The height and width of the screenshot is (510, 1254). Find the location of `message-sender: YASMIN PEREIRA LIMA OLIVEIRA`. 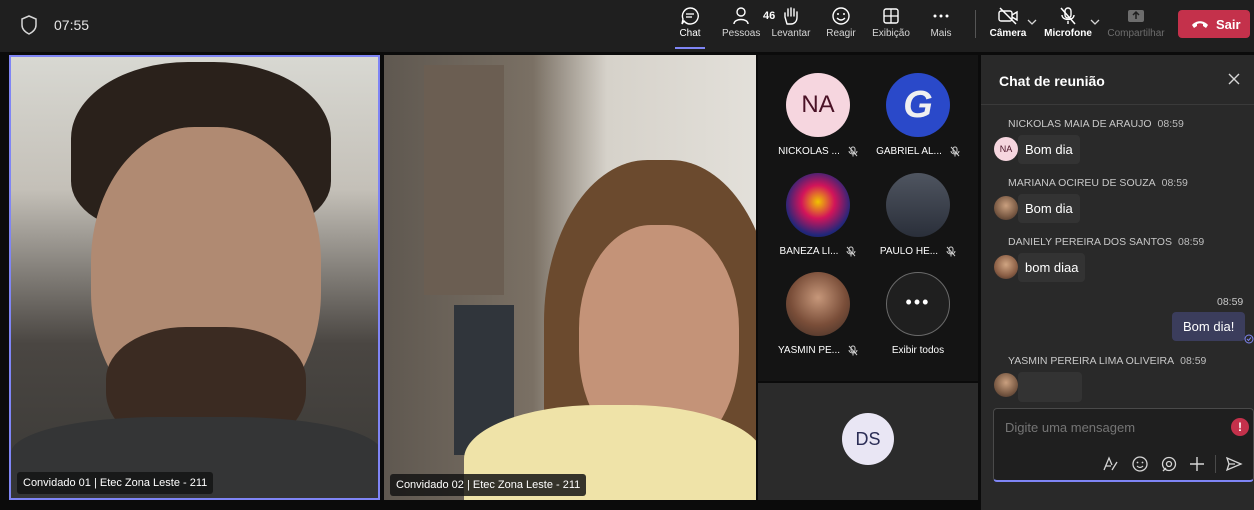

message-sender: YASMIN PEREIRA LIMA OLIVEIRA is located at coordinates (1091, 361).